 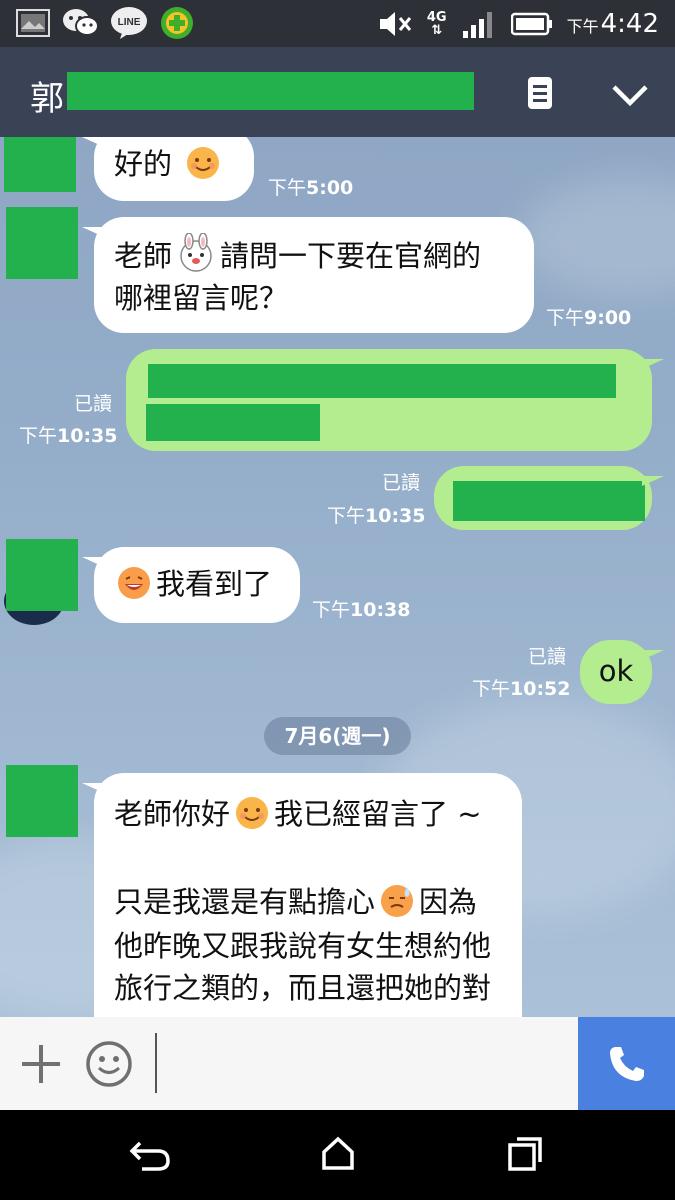 What do you see at coordinates (582, 26) in the screenshot?
I see `clock-ampm: 下午` at bounding box center [582, 26].